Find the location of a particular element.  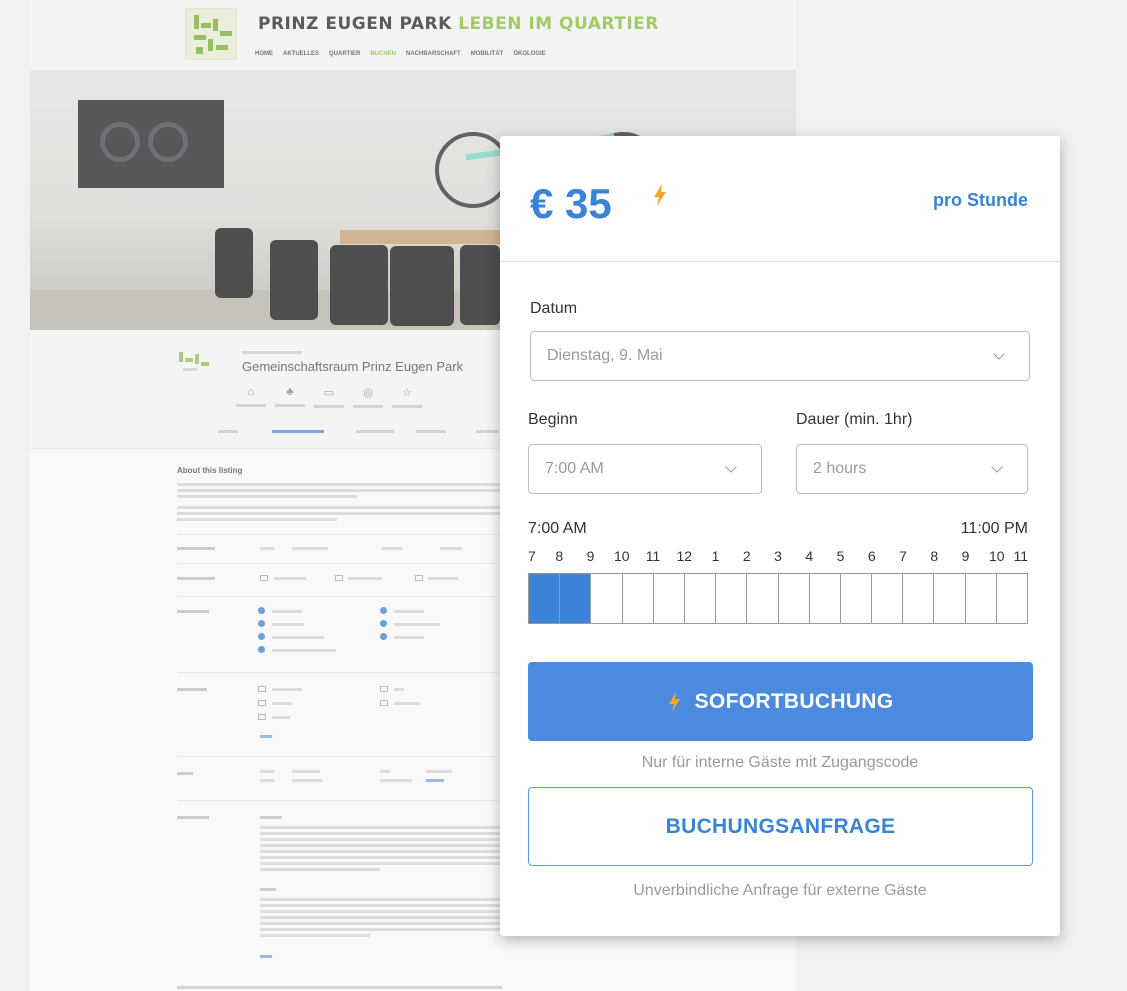

nav-item: BUCHEN is located at coordinates (383, 54).